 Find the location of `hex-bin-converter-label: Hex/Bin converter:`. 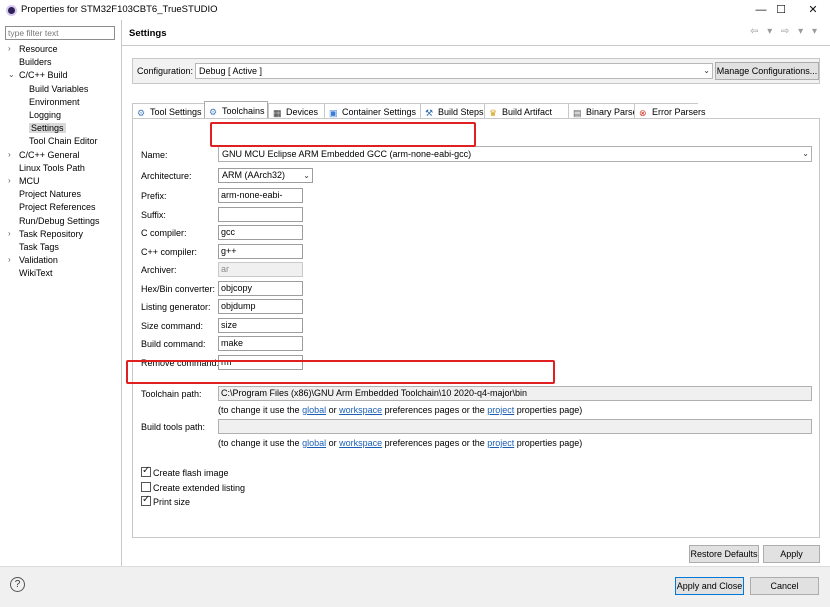

hex-bin-converter-label: Hex/Bin converter: is located at coordinates (178, 288).